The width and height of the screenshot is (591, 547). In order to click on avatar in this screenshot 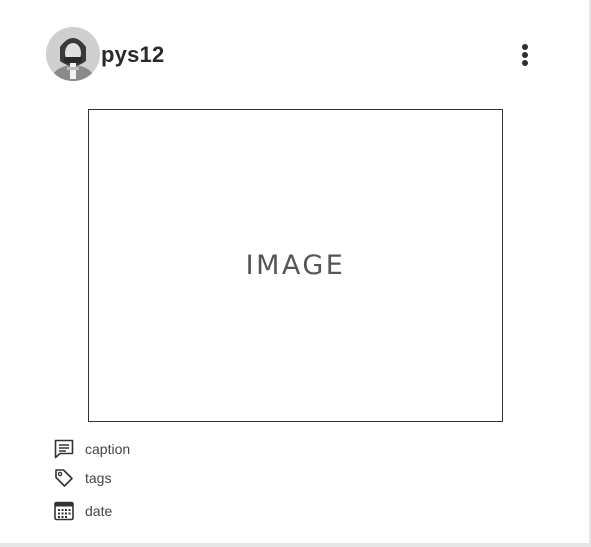, I will do `click(73, 54)`.